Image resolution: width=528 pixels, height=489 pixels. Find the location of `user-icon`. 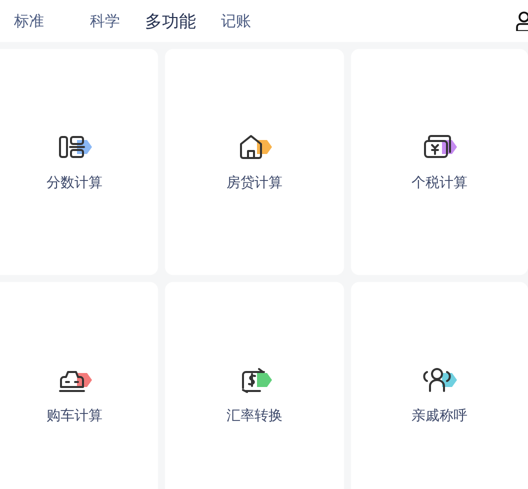

user-icon is located at coordinates (522, 21).